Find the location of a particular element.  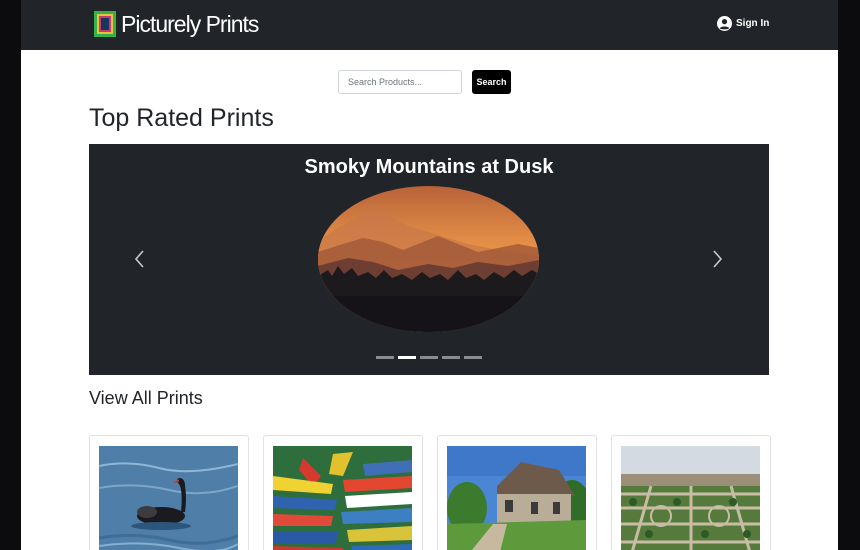

product-card-stone-chapel is located at coordinates (517, 492).